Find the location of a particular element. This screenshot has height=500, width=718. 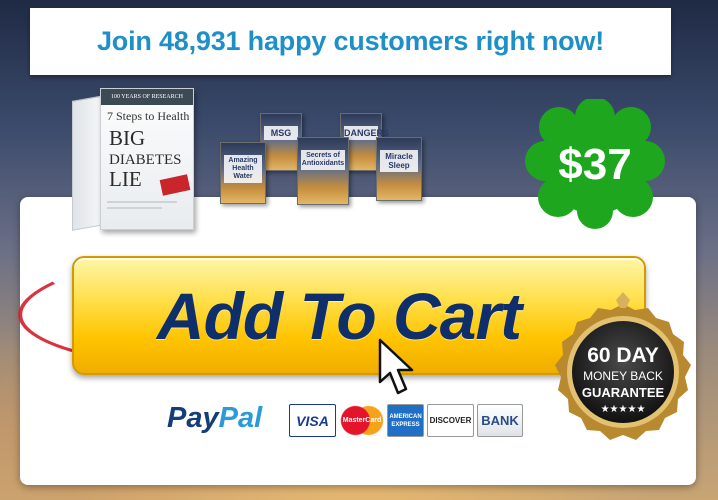

price-badge: $37 is located at coordinates (595, 164).